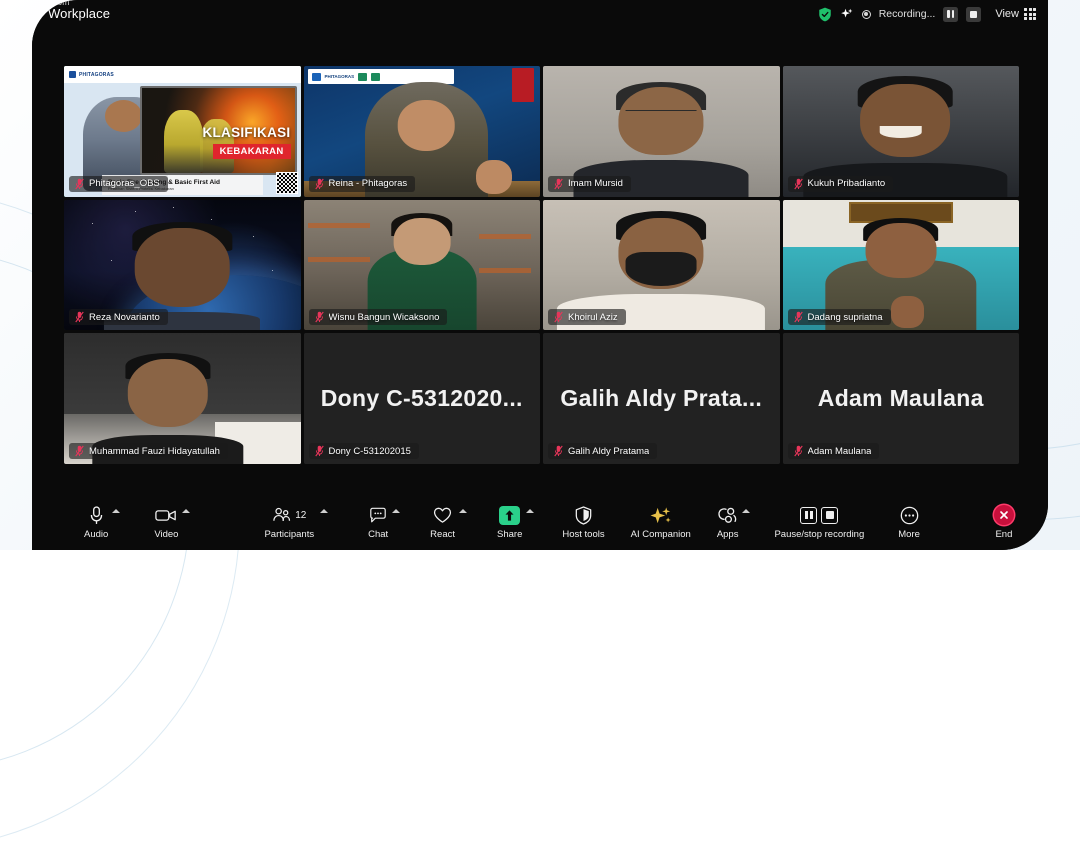  Describe the element at coordinates (661, 114) in the screenshot. I see `participant-glasses` at that location.